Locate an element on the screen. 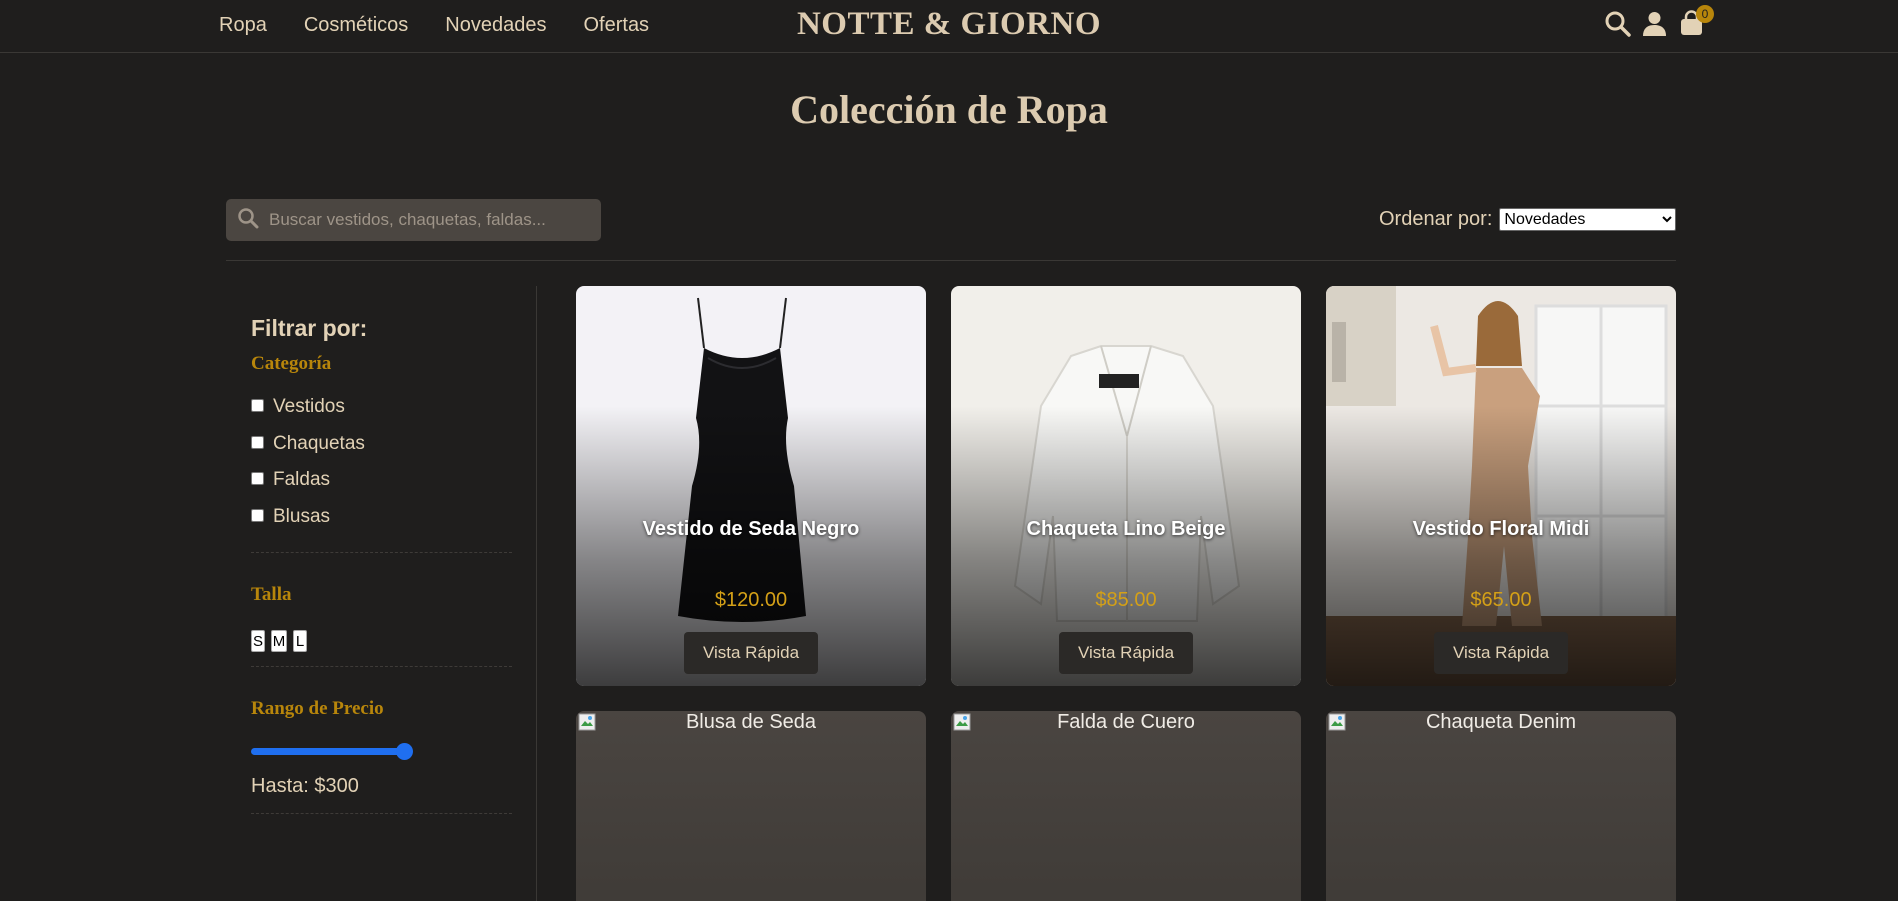 This screenshot has width=1898, height=901. size-s-button: S is located at coordinates (258, 641).